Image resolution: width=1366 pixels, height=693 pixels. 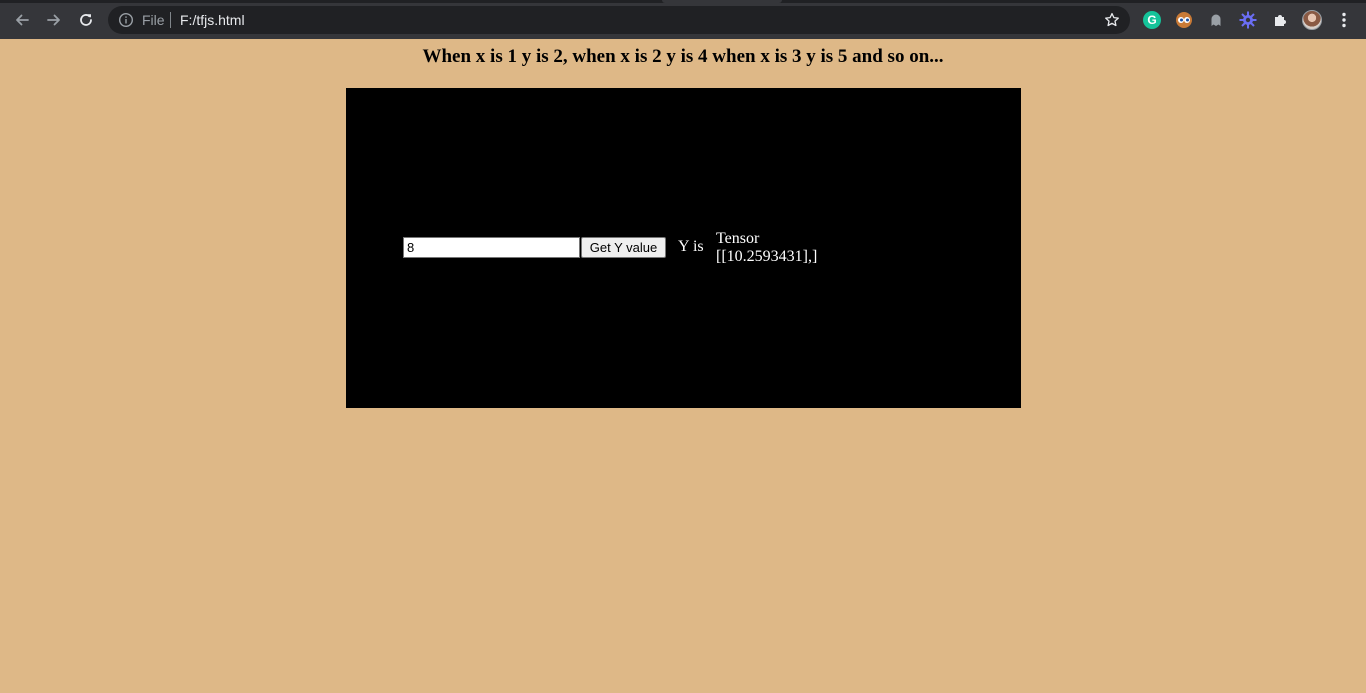 I want to click on x-value-input, so click(x=491, y=247).